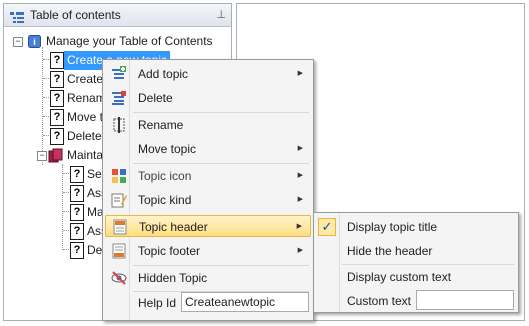  Describe the element at coordinates (208, 74) in the screenshot. I see `menu-item-add-topic: Add topic ▶` at that location.